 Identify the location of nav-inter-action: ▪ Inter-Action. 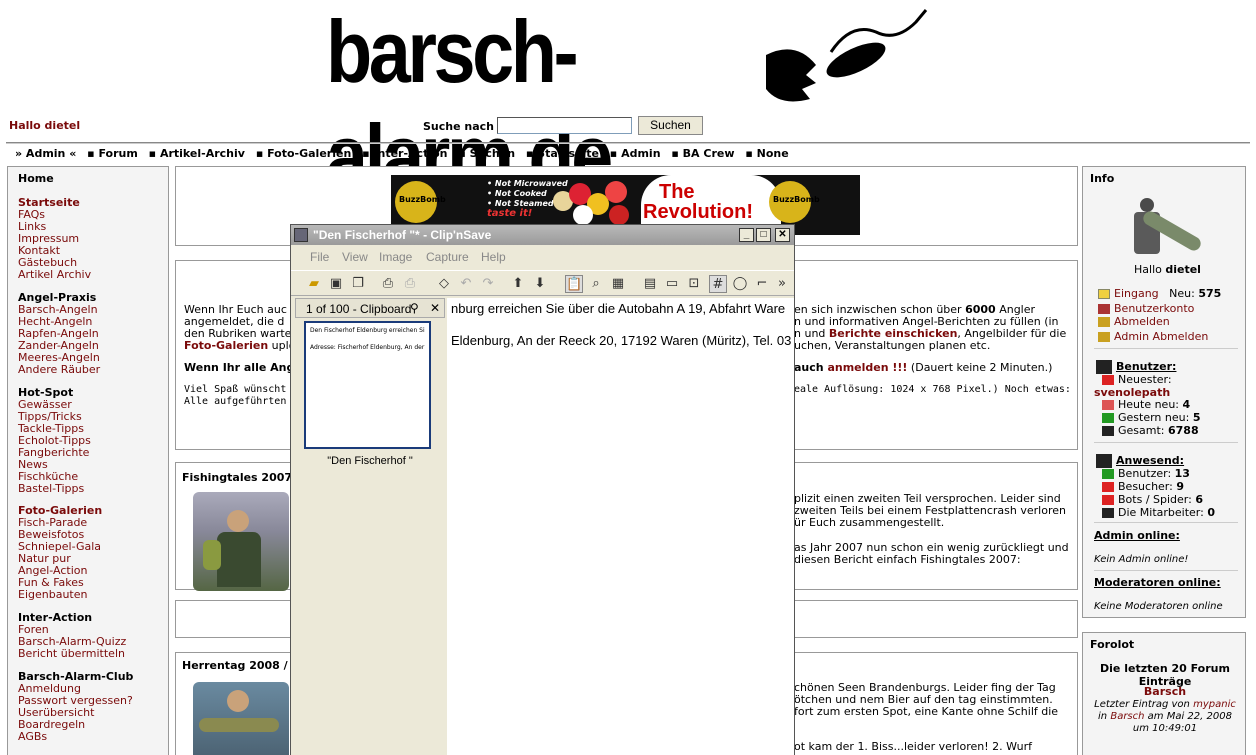
(404, 153).